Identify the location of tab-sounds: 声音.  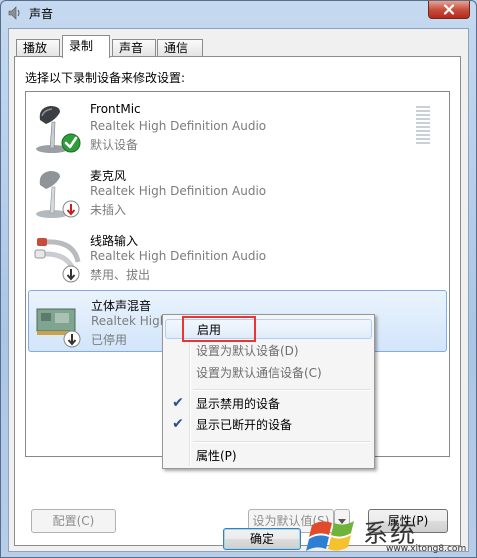
(134, 48).